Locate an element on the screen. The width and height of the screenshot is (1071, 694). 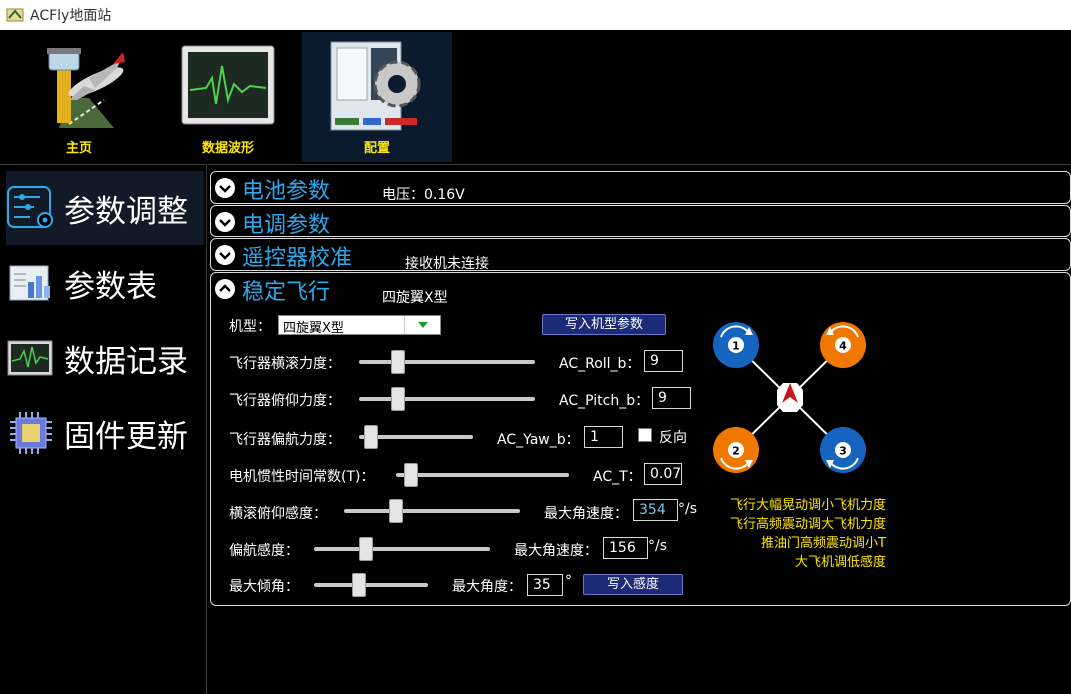
frame-center-arrow-icon is located at coordinates (790, 397).